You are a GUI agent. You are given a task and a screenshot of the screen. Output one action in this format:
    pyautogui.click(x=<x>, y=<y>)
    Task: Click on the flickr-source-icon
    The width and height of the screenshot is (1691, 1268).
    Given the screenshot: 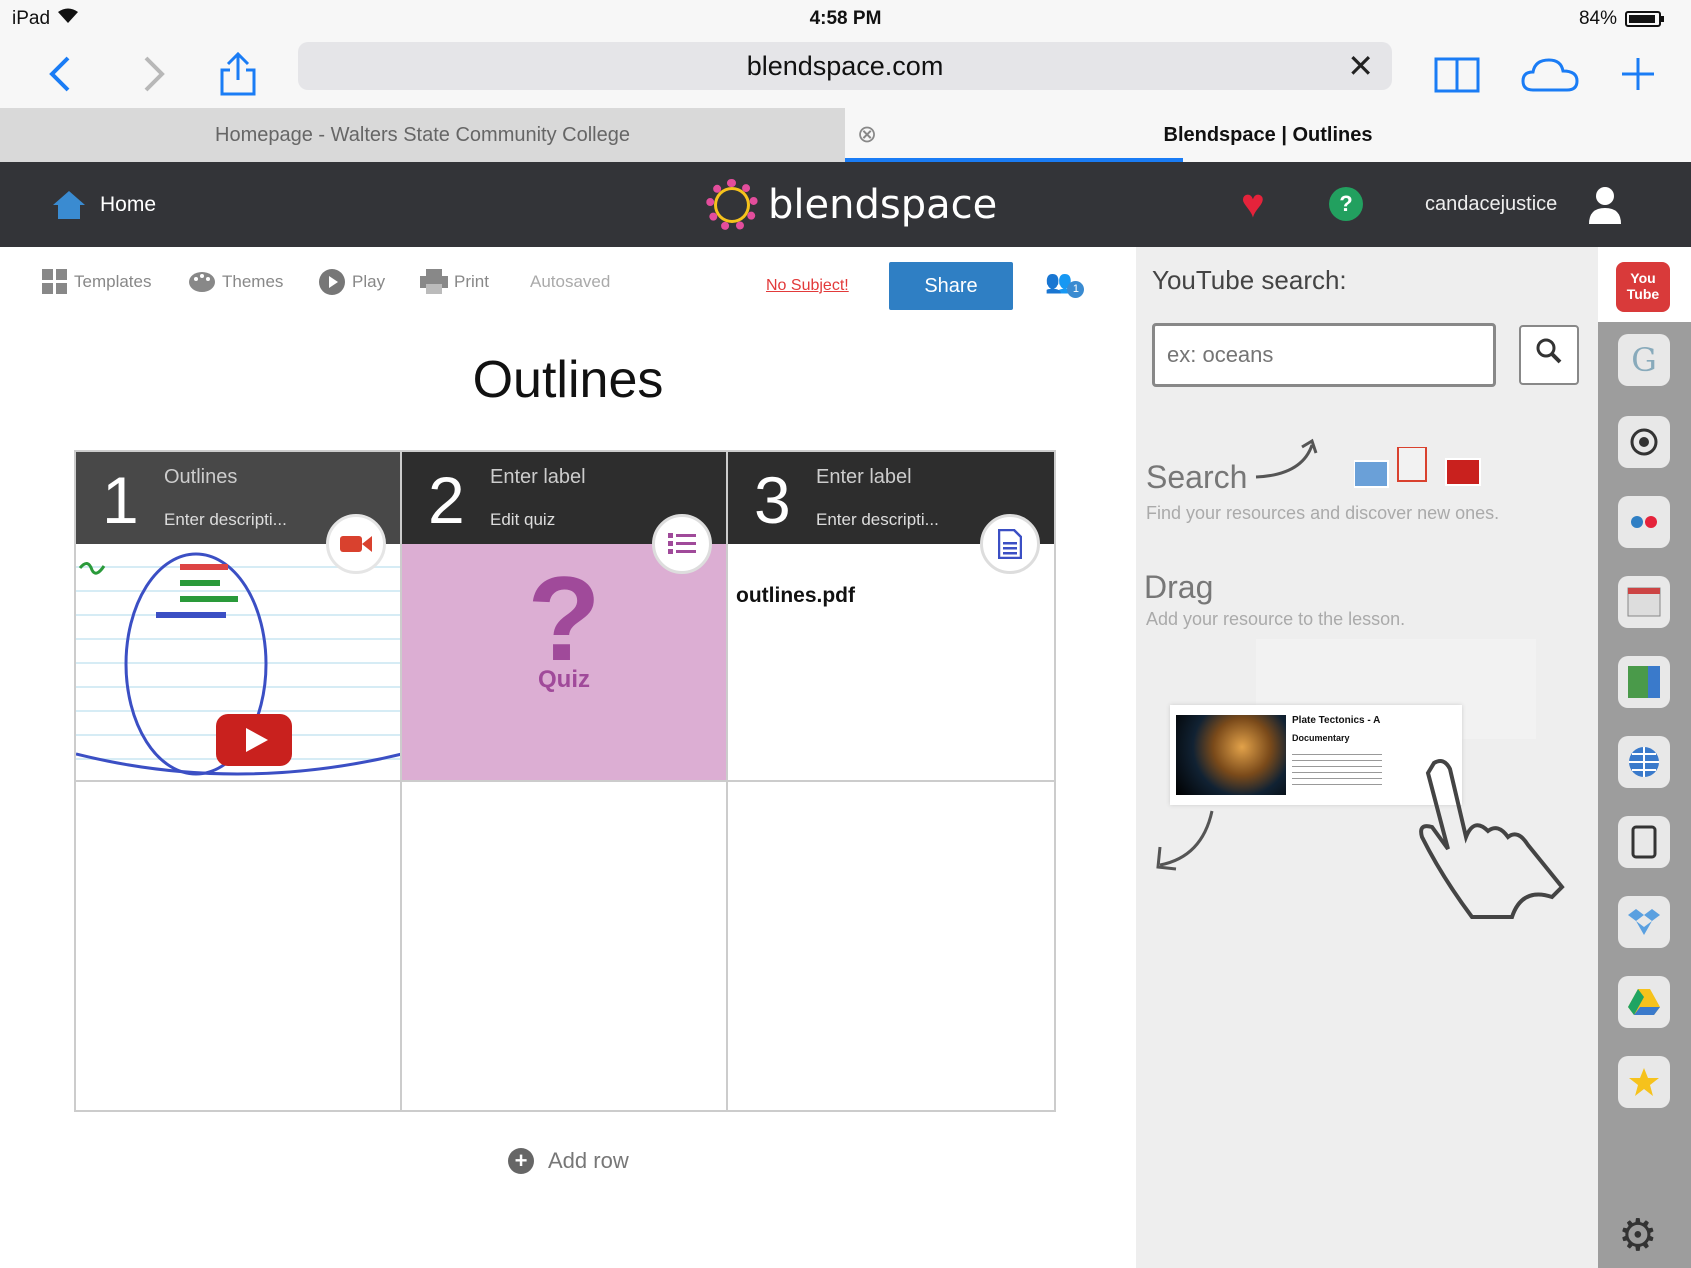 What is the action you would take?
    pyautogui.click(x=1644, y=522)
    